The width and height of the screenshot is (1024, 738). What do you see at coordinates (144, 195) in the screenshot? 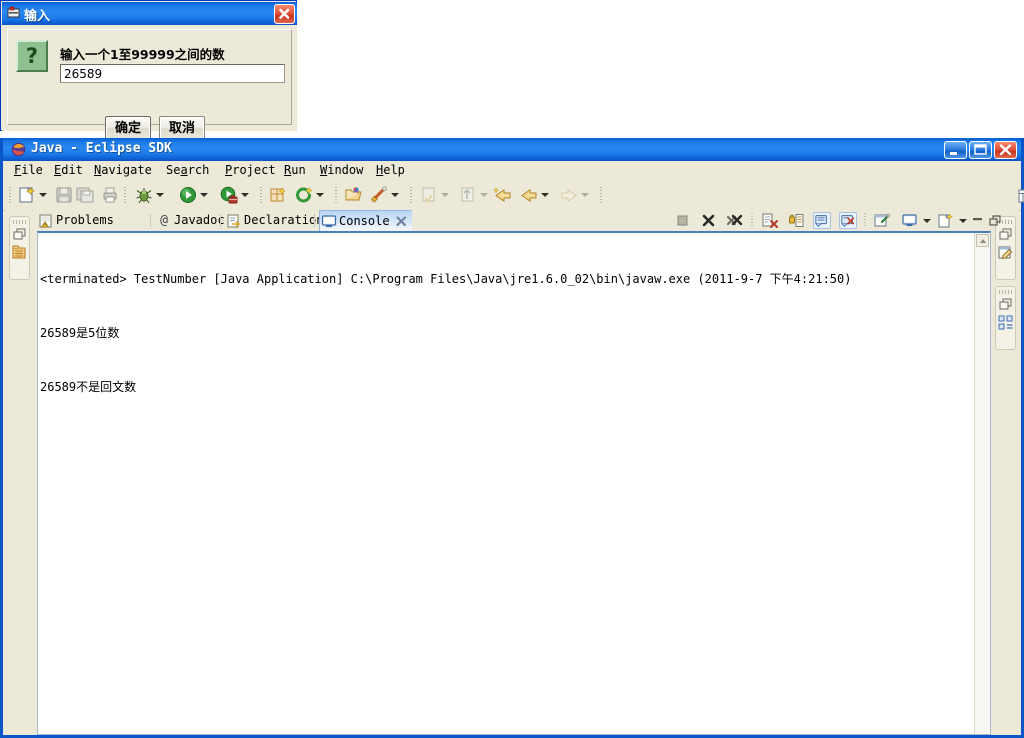
I see `debug-icon` at bounding box center [144, 195].